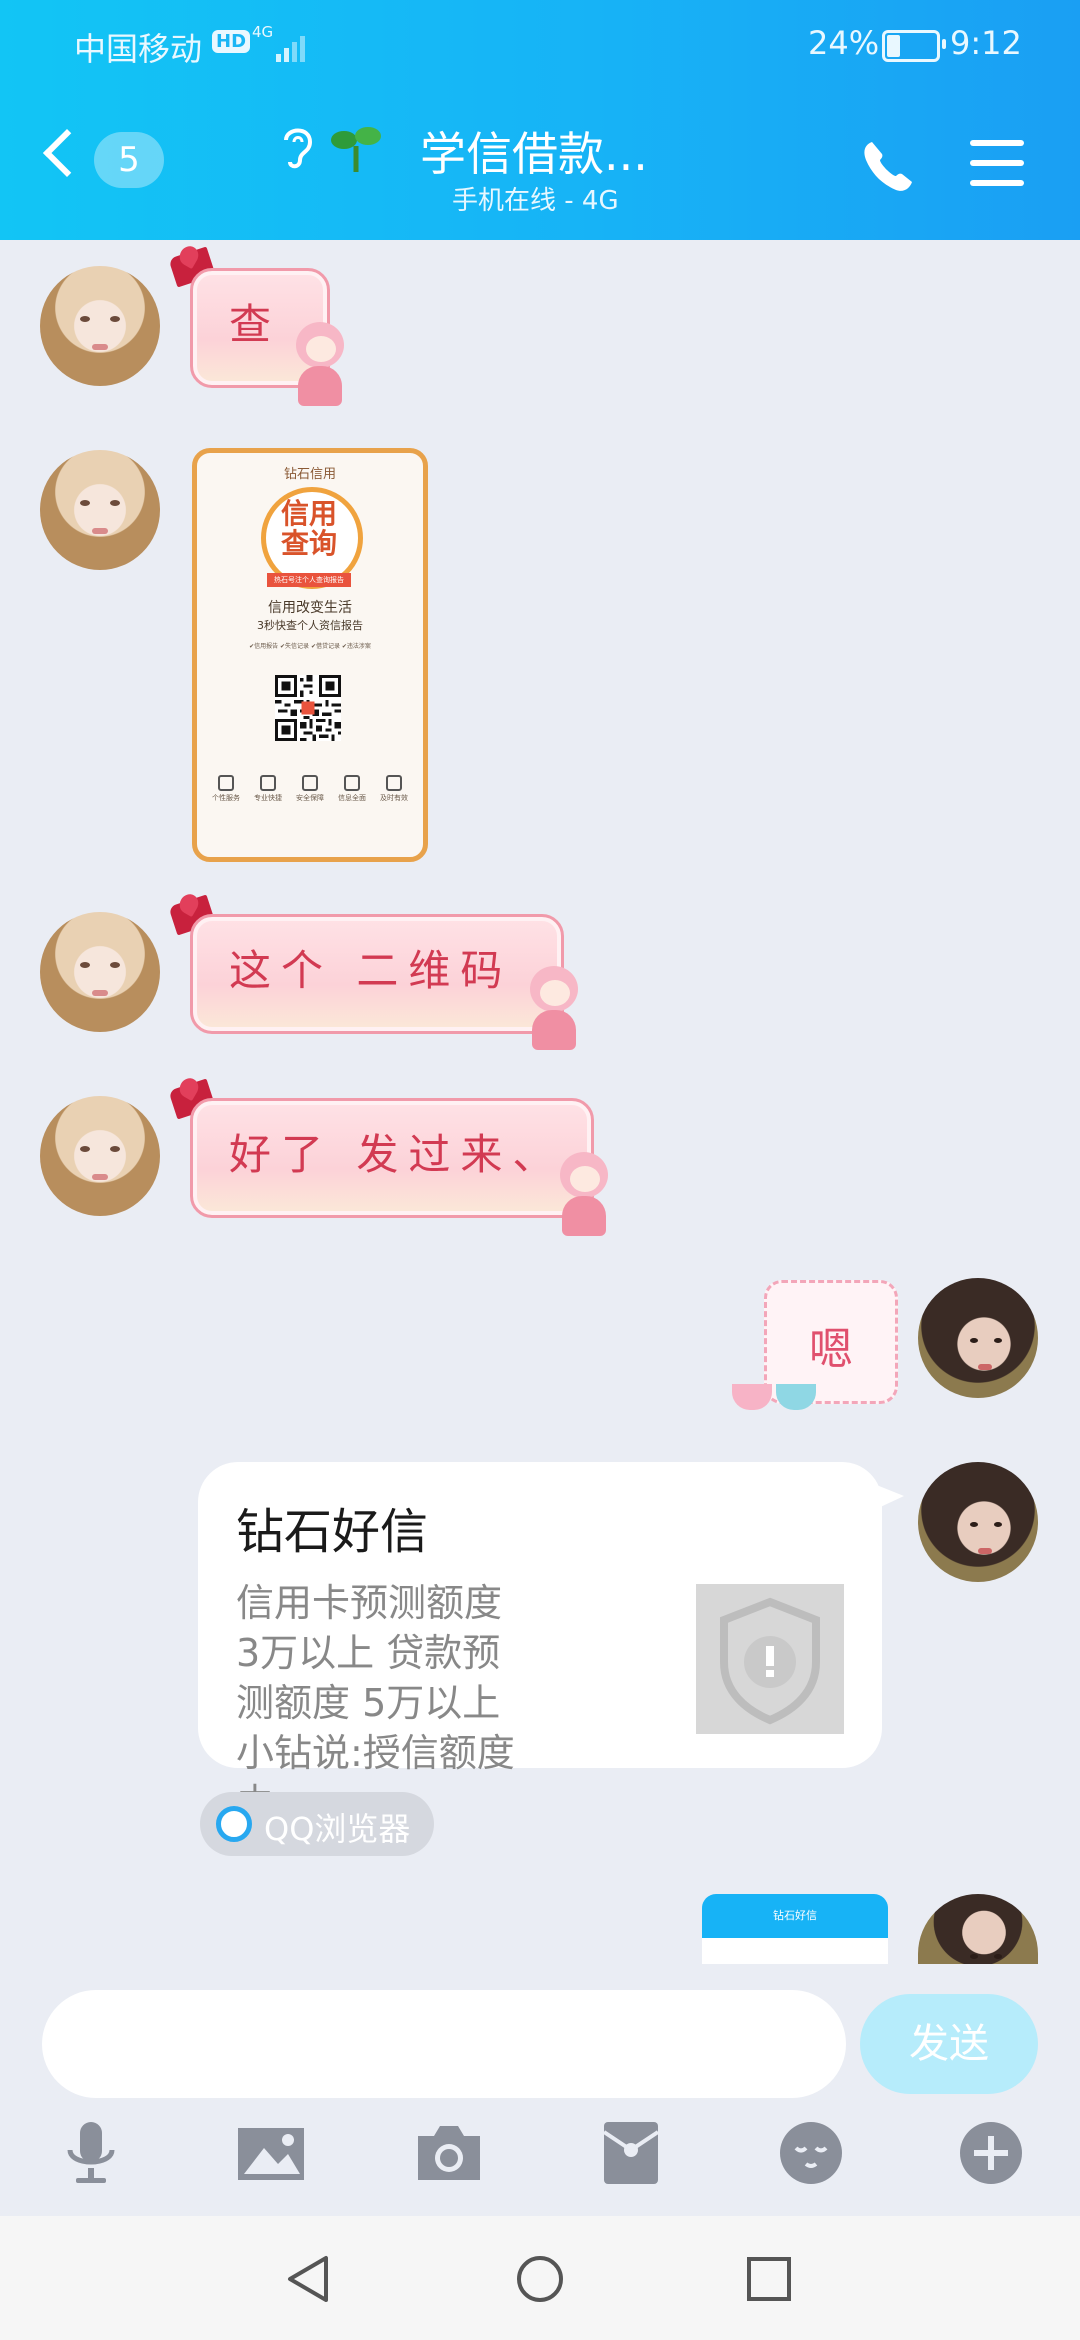 The height and width of the screenshot is (2340, 1080). Describe the element at coordinates (308, 528) in the screenshot. I see `image-headline: 信用查询` at that location.